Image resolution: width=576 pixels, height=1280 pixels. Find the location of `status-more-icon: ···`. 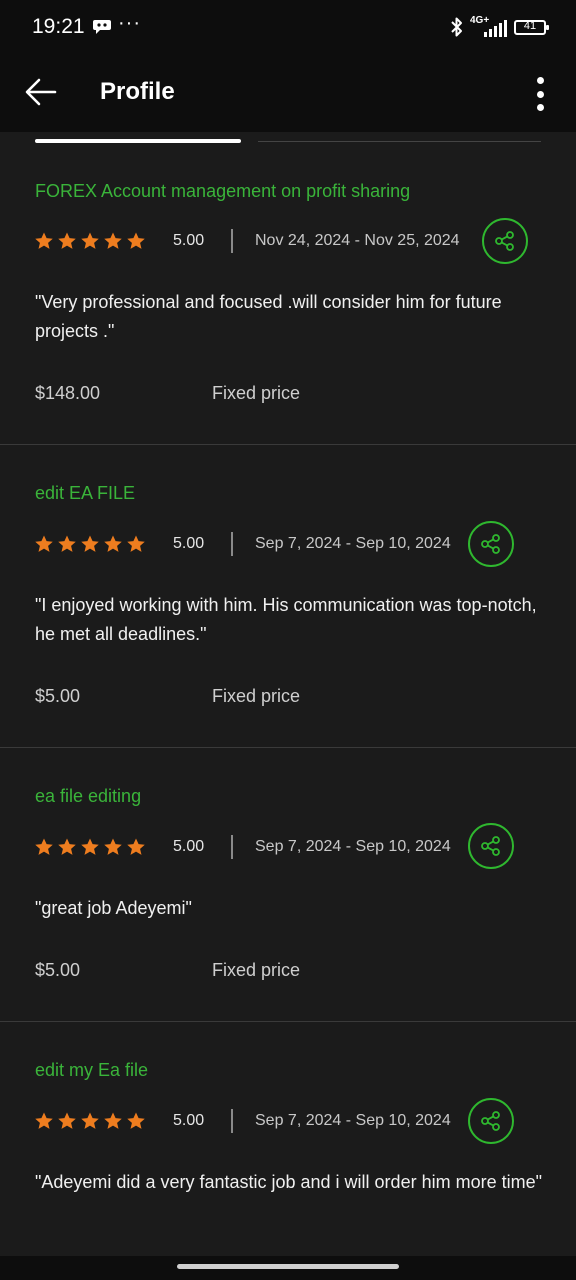

status-more-icon: ··· is located at coordinates (129, 23).